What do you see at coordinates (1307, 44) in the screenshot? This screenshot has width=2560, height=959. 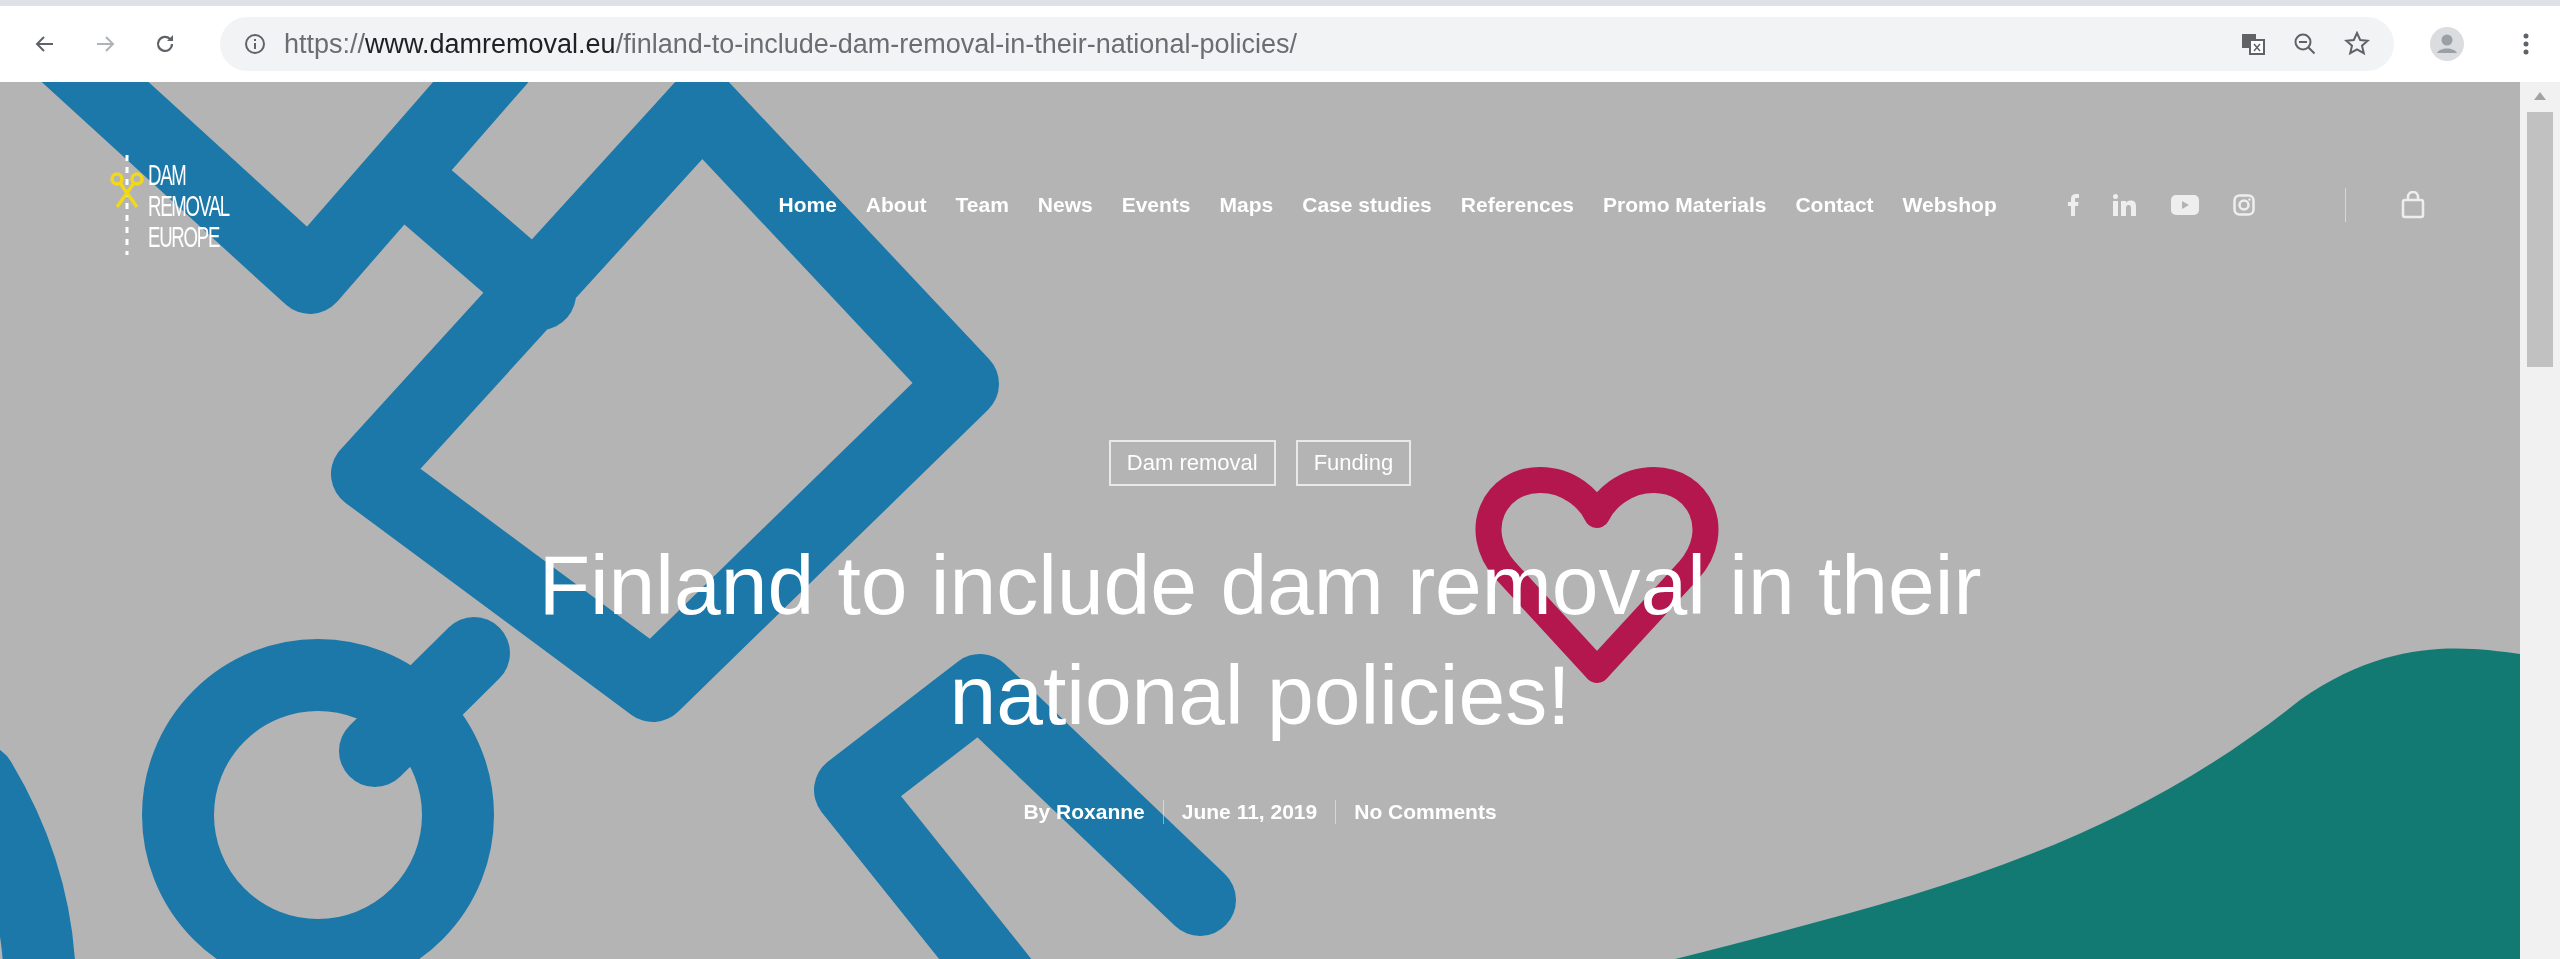 I see `address-bar: https://www.damremoval.eu/finland-to-include-dam-removal-in-their-national-policies/` at bounding box center [1307, 44].